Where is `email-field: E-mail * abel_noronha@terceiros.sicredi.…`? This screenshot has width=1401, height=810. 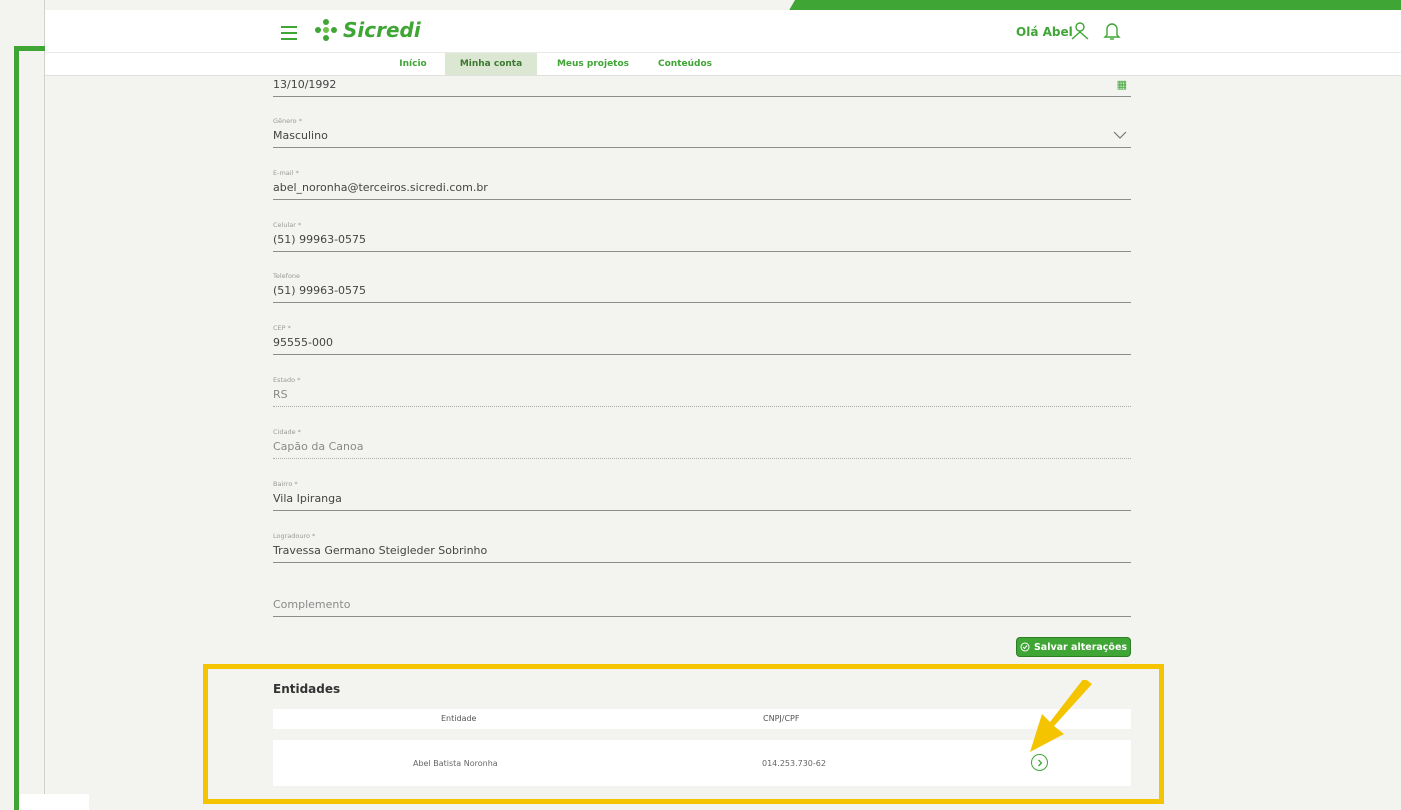
email-field: E-mail * abel_noronha@terceiros.sicredi.… is located at coordinates (702, 184).